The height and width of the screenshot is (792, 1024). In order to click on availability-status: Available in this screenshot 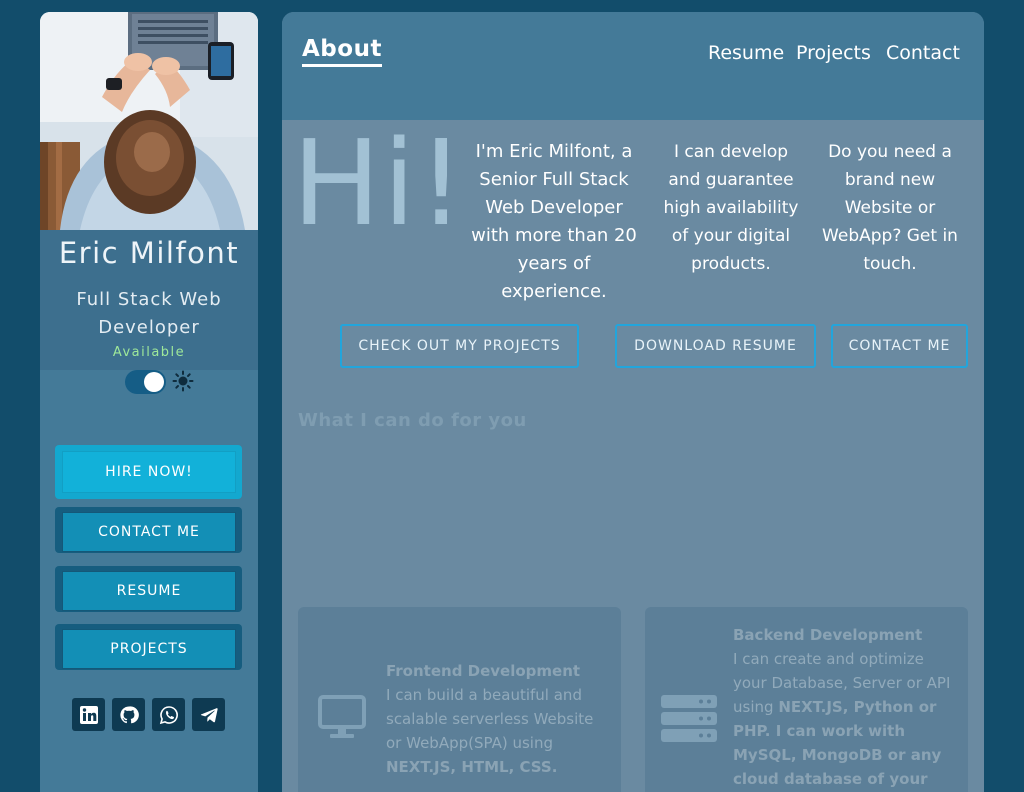, I will do `click(149, 352)`.